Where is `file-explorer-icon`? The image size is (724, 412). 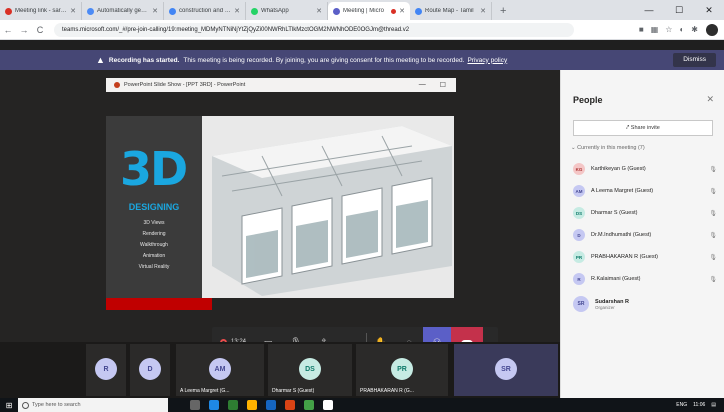
file-explorer-icon is located at coordinates (252, 405).